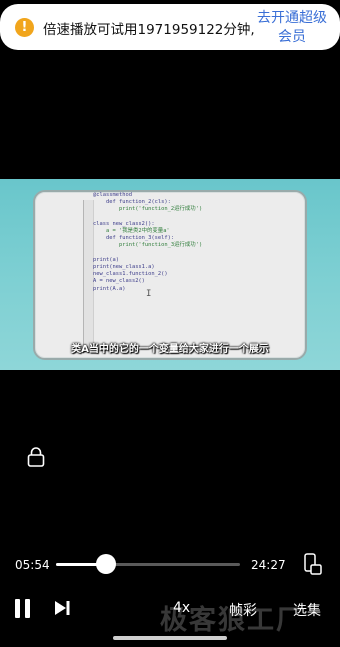  What do you see at coordinates (23, 608) in the screenshot?
I see `pause-button` at bounding box center [23, 608].